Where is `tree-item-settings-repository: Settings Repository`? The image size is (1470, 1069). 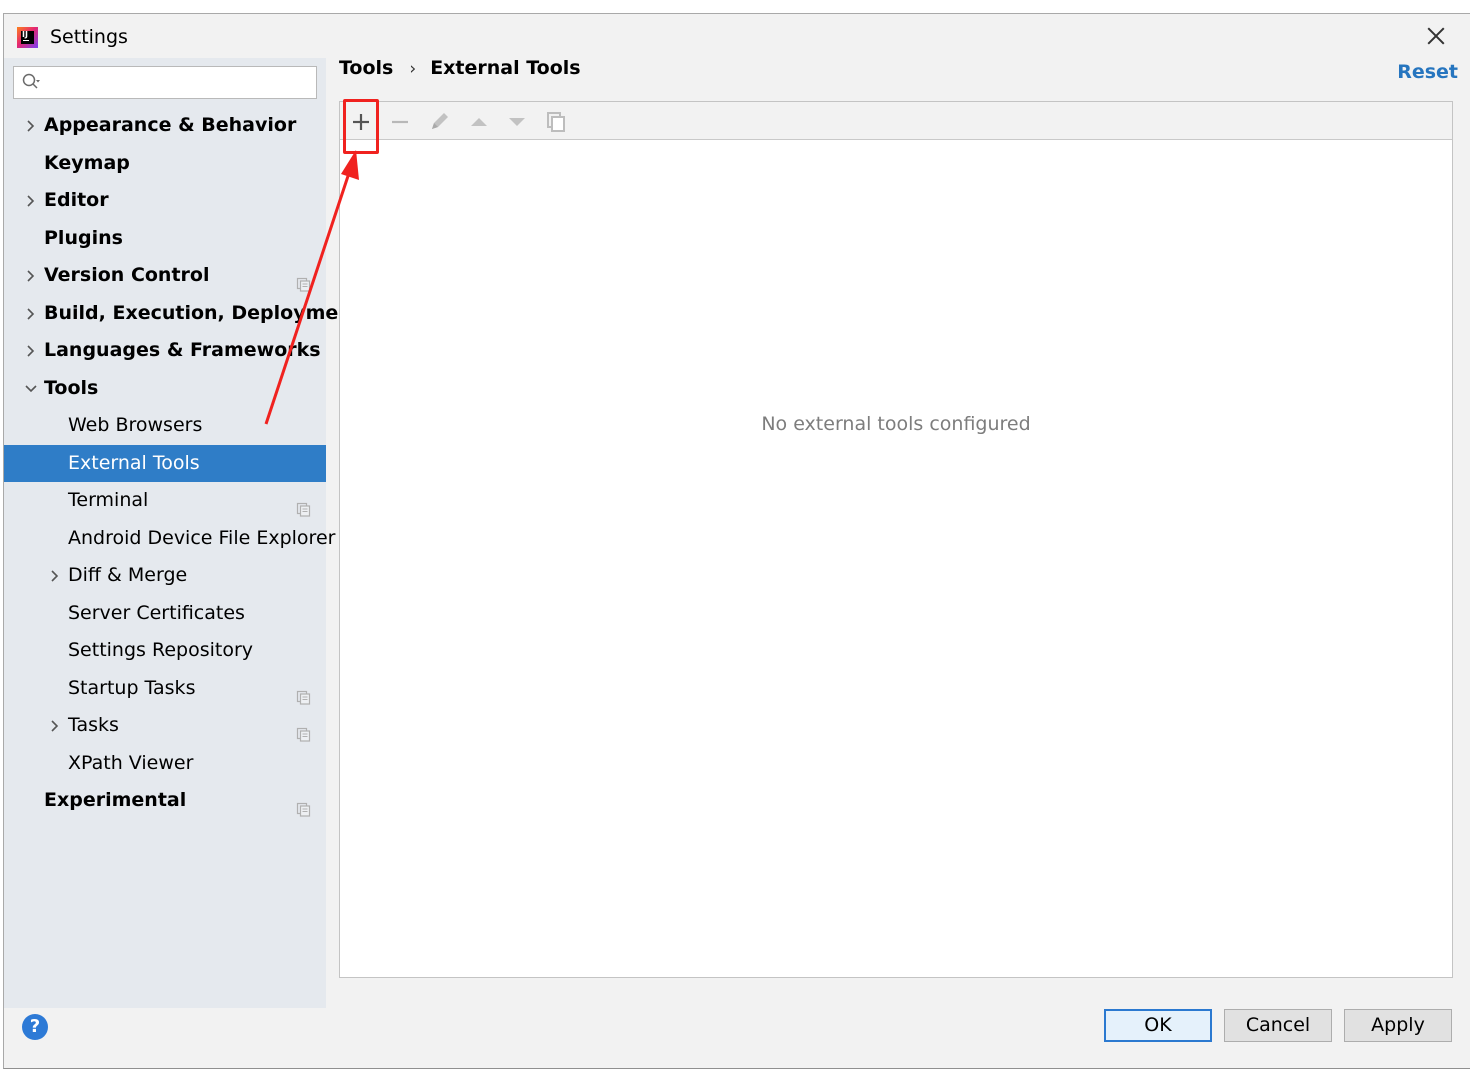 tree-item-settings-repository: Settings Repository is located at coordinates (165, 651).